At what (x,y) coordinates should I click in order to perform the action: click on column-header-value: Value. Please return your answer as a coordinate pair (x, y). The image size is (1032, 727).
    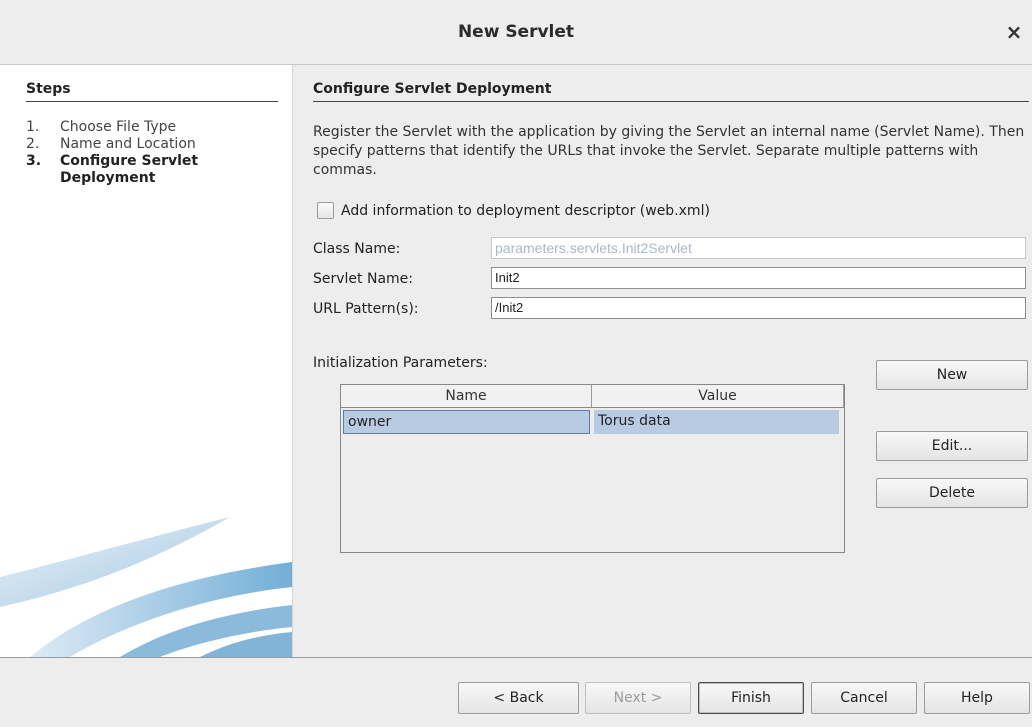
    Looking at the image, I should click on (718, 396).